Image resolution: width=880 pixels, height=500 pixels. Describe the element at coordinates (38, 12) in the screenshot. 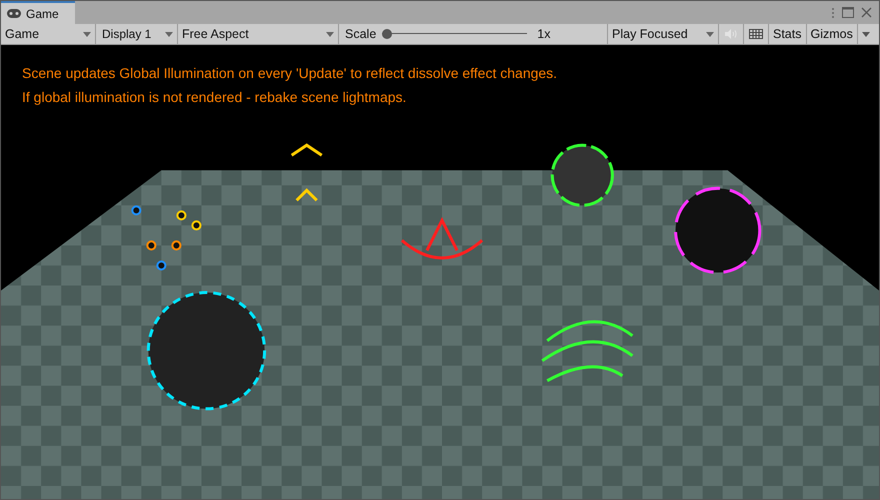

I see `game-tab: Game` at that location.